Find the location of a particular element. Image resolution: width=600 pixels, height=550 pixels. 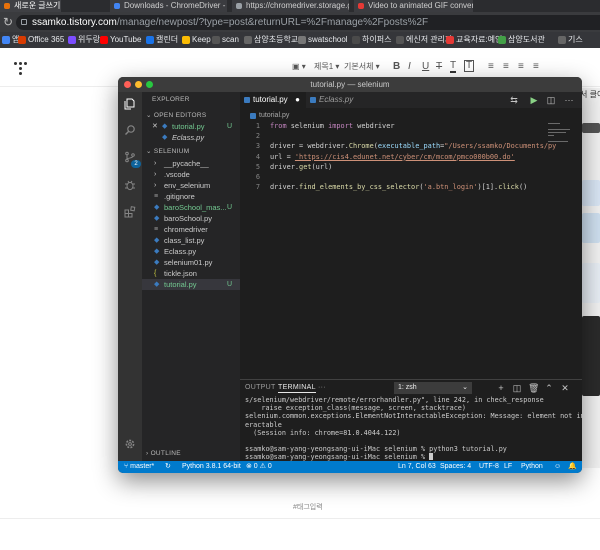

open-editor-item: ✕ ◆ tutorial.py U is located at coordinates (191, 126).